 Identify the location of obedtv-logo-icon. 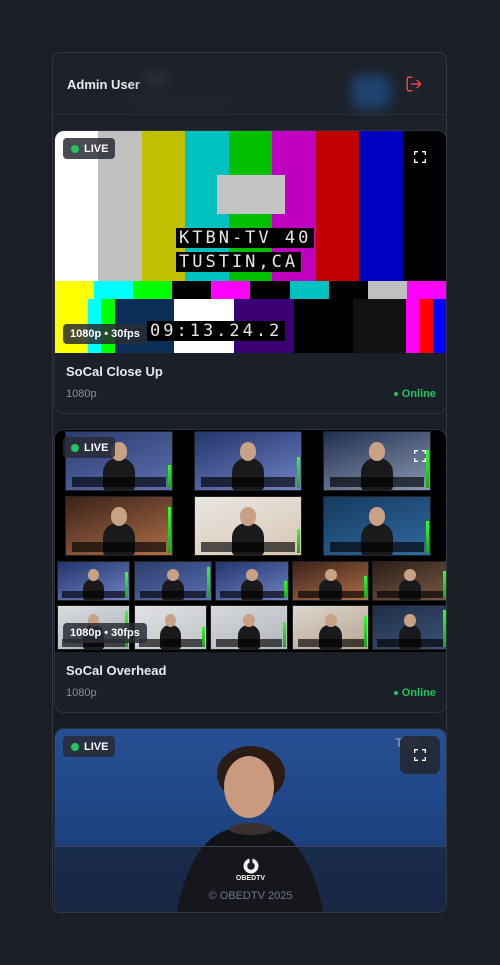
(251, 866).